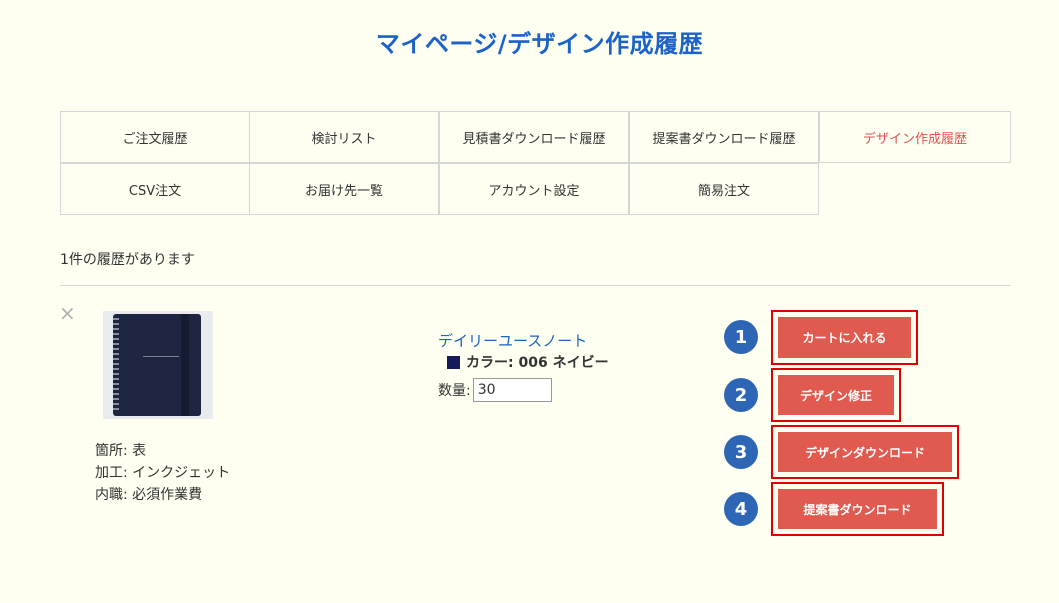 The height and width of the screenshot is (603, 1059). What do you see at coordinates (539, 44) in the screenshot?
I see `page-title: マイページ/デザイン作成履歴` at bounding box center [539, 44].